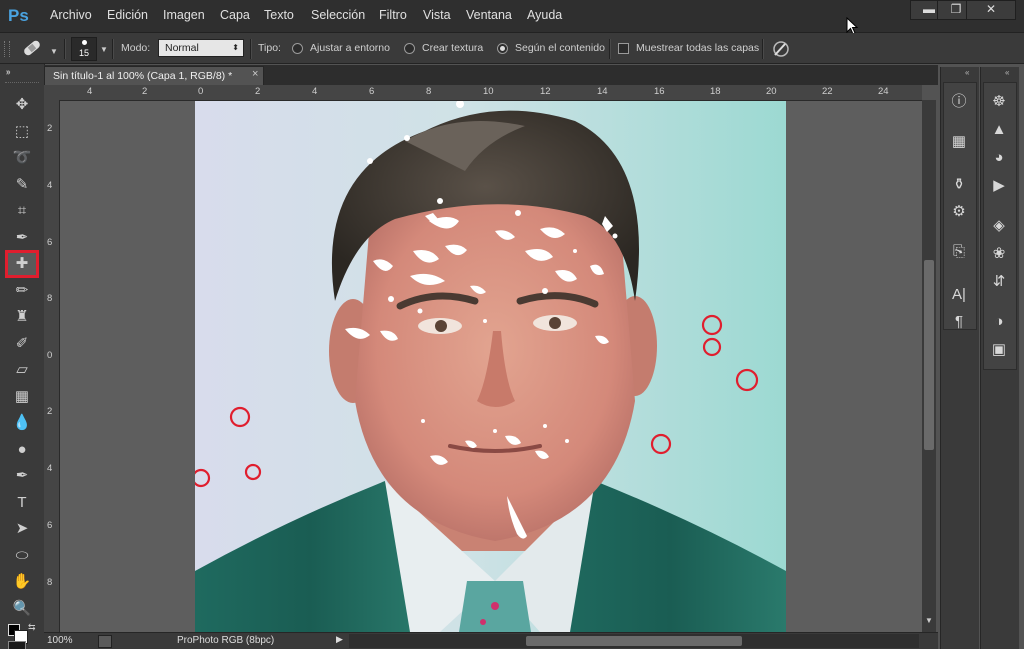 The image size is (1024, 654). Describe the element at coordinates (22, 317) in the screenshot. I see `clone-stamp-tool: ♜` at that location.